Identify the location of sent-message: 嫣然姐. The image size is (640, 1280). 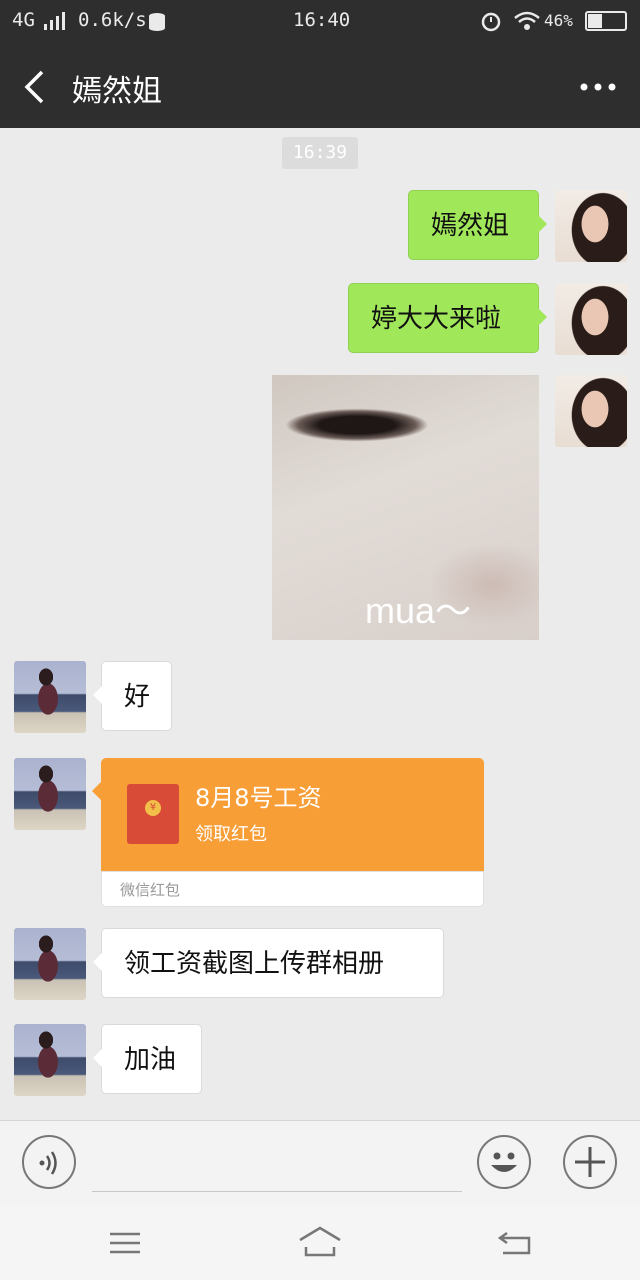
(477, 225).